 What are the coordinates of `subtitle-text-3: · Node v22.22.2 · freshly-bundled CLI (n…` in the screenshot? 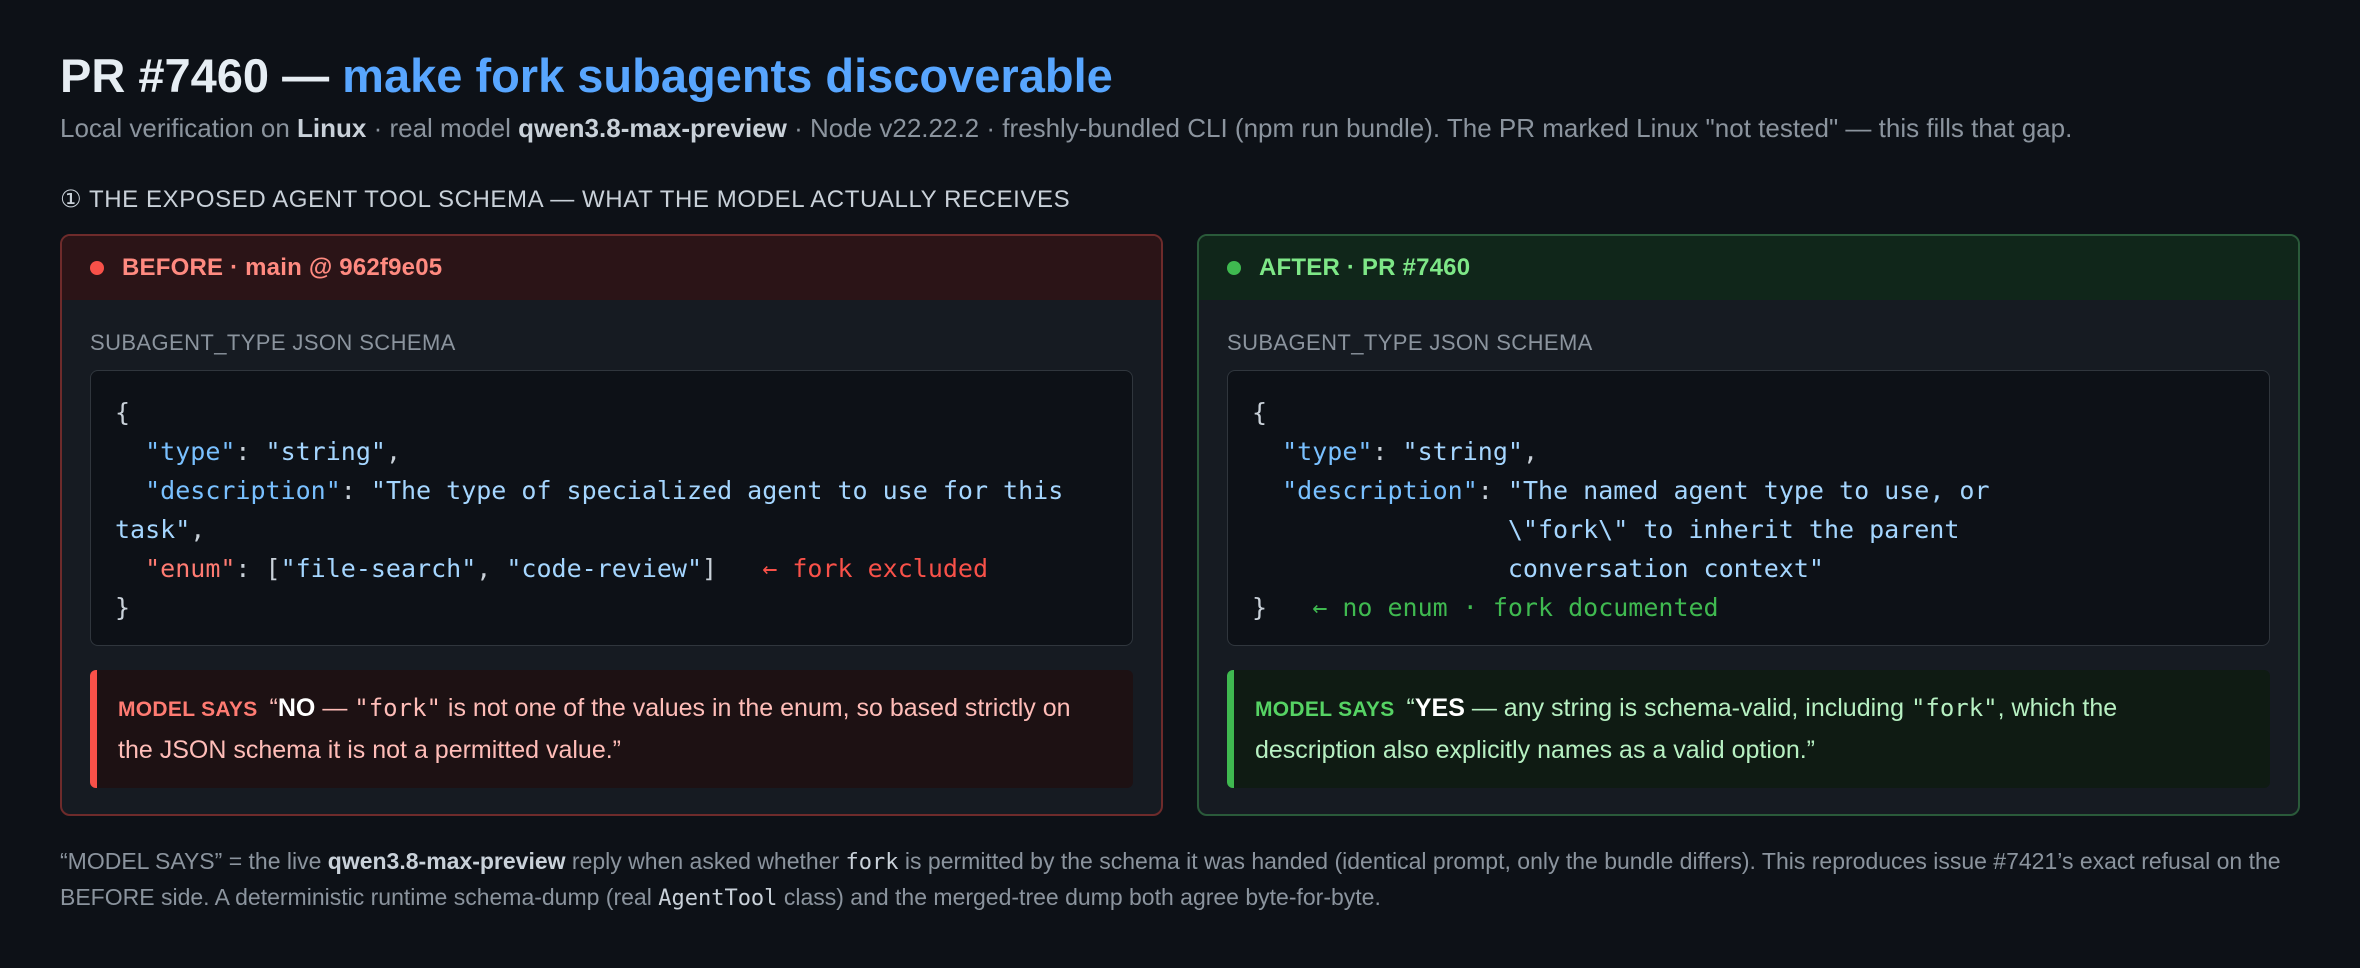 It's located at (1429, 128).